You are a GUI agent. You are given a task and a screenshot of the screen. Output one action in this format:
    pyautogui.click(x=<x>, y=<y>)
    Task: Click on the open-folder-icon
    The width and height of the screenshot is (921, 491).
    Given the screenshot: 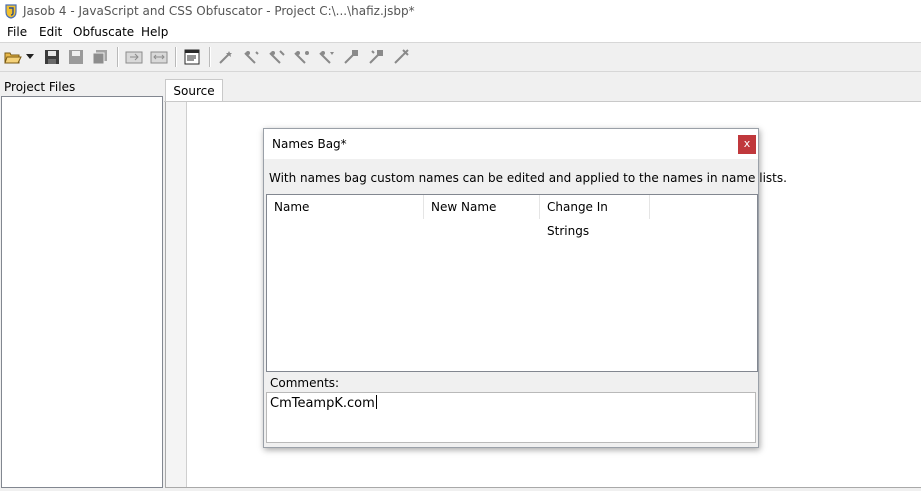 What is the action you would take?
    pyautogui.click(x=13, y=57)
    